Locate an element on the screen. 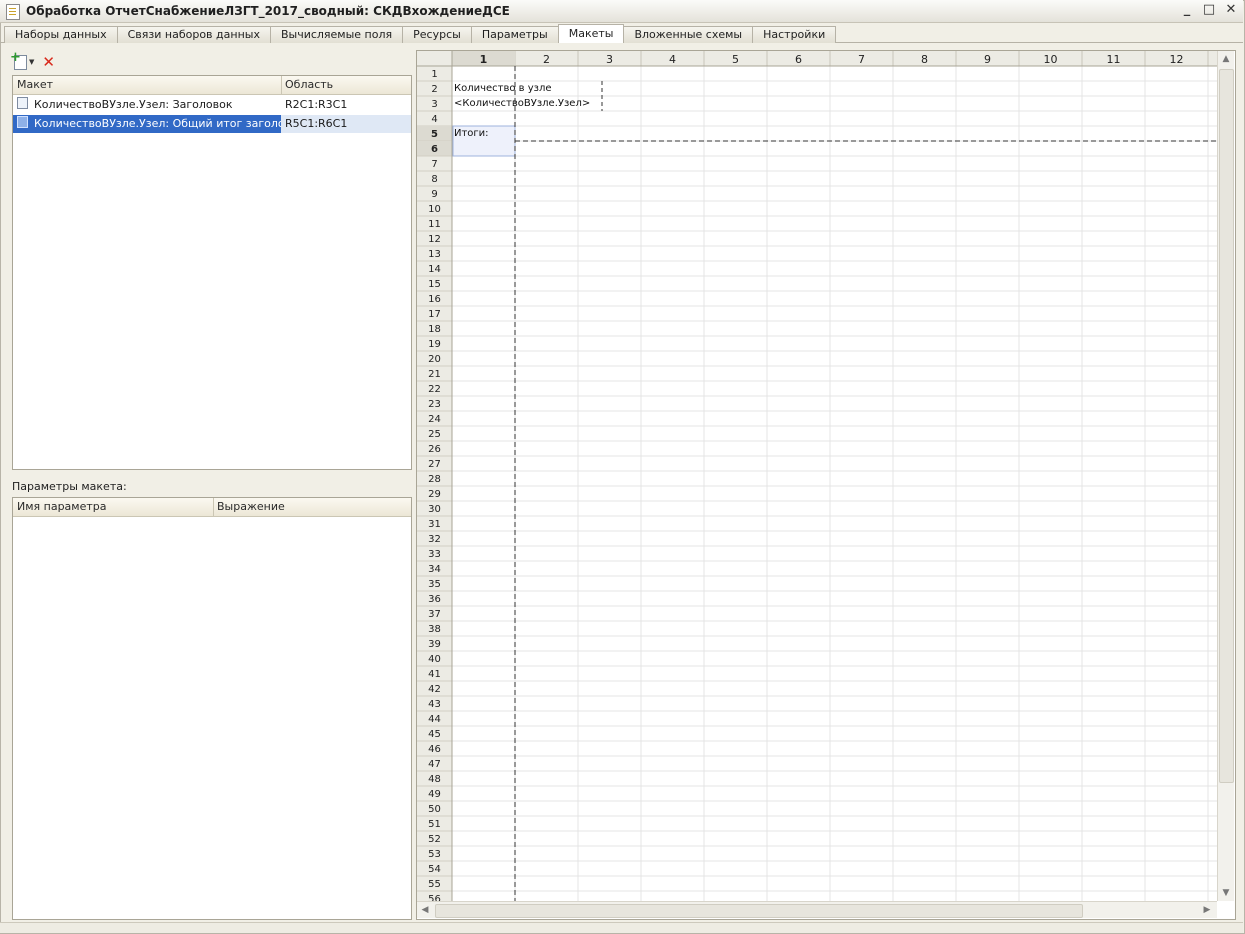 Image resolution: width=1245 pixels, height=934 pixels. row-header-label: 9 is located at coordinates (434, 194).